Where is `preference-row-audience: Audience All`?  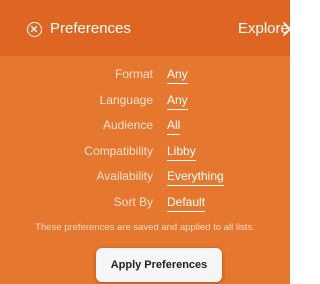
preference-row-audience: Audience All is located at coordinates (145, 126).